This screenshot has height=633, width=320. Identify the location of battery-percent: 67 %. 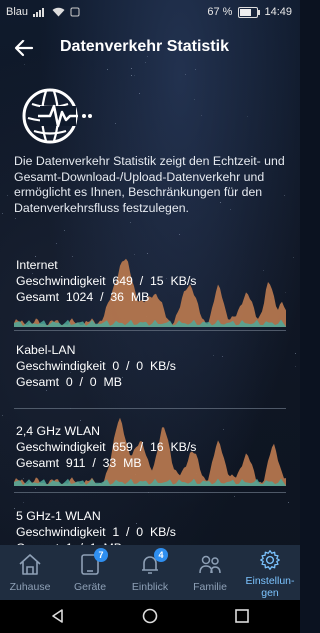
(220, 12).